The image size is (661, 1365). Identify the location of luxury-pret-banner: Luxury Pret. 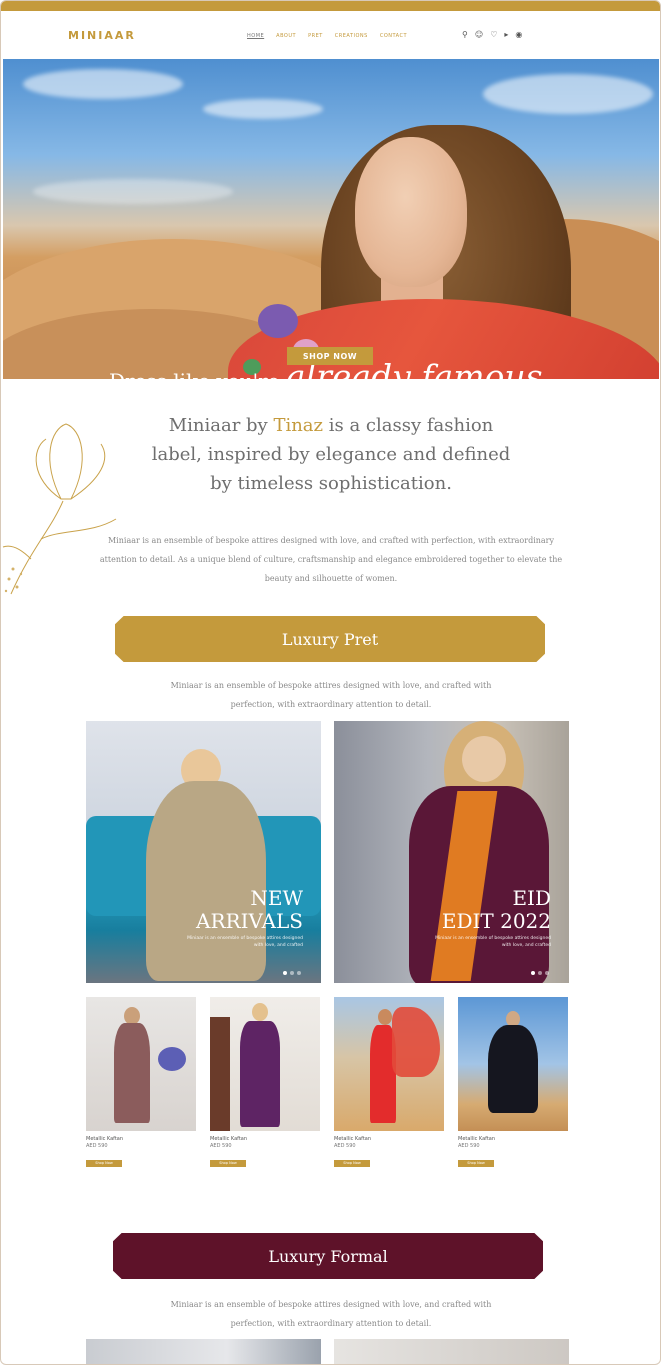
(330, 639).